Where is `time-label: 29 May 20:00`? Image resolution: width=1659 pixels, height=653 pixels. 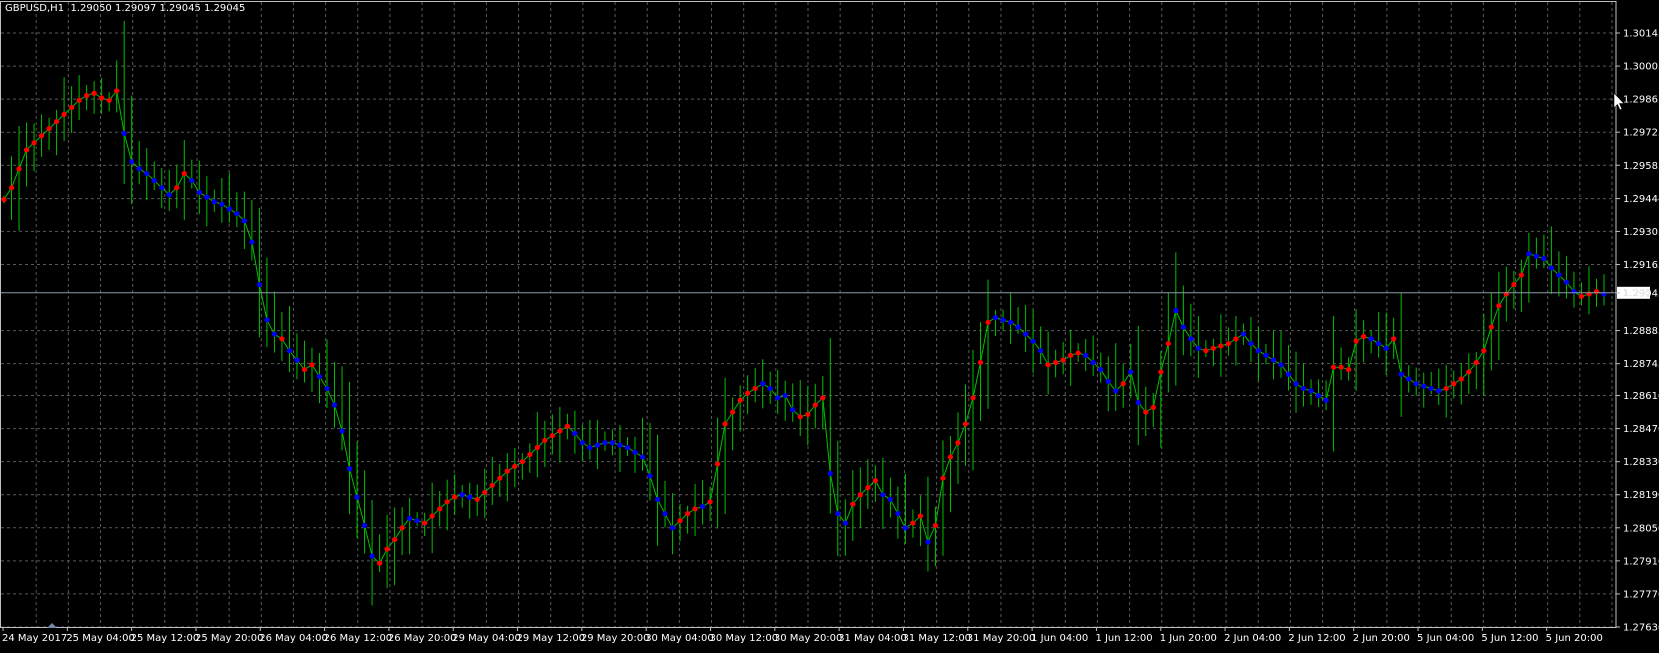
time-label: 29 May 20:00 is located at coordinates (615, 638).